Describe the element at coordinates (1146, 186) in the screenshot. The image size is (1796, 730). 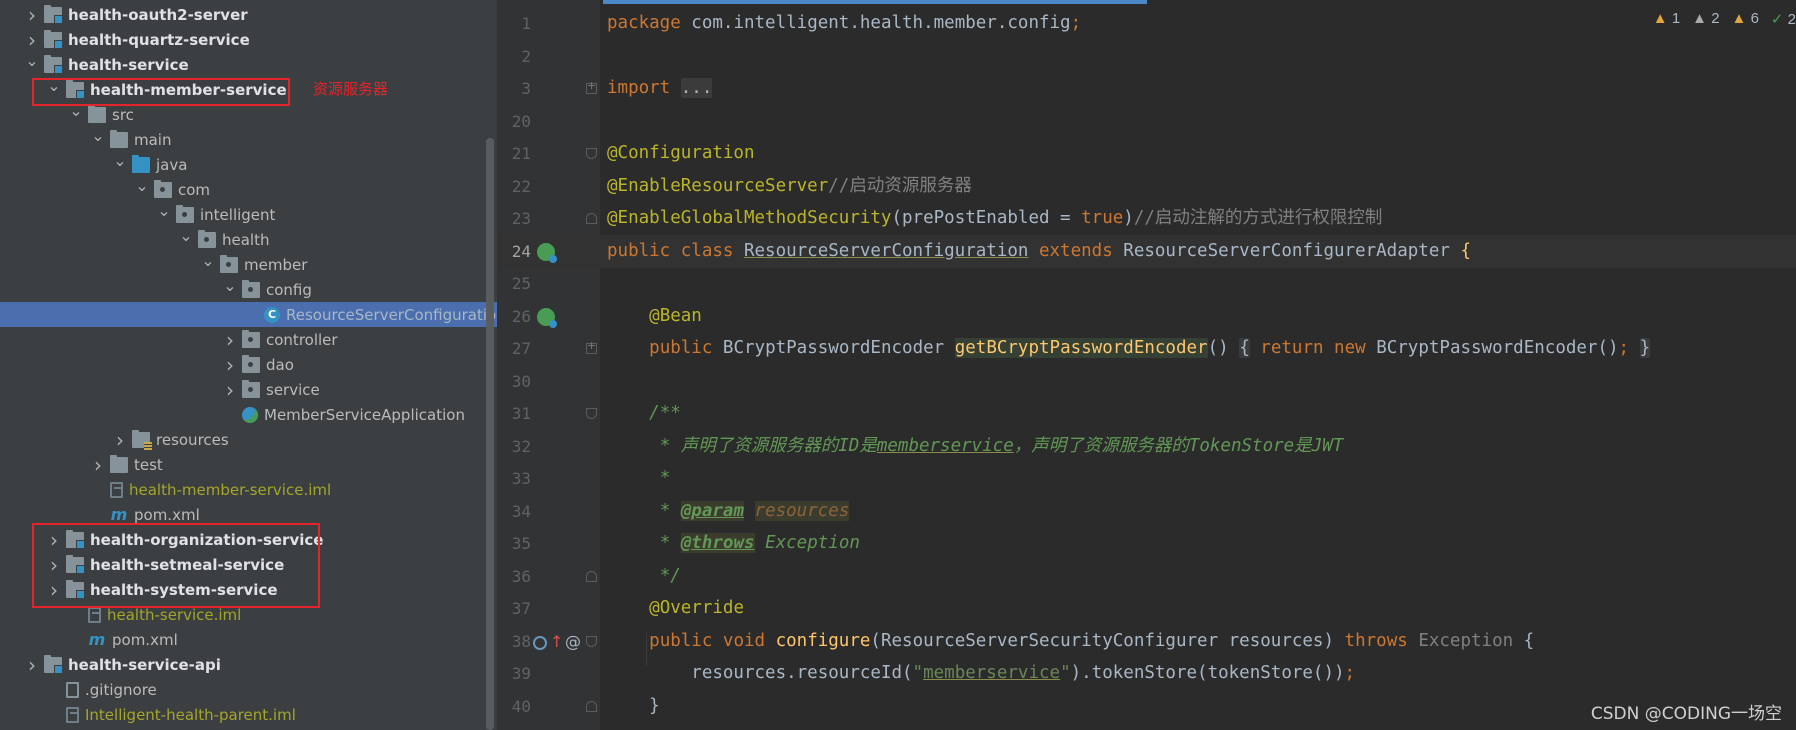
I see `code-line: 22 @EnableResourceServer//启动资源服务器` at that location.